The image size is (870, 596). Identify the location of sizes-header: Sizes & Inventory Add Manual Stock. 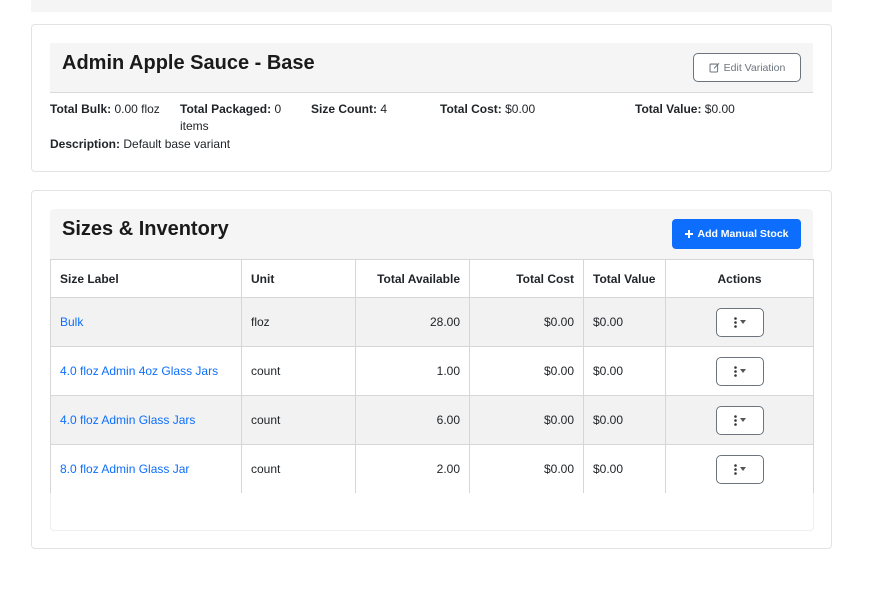
(431, 234).